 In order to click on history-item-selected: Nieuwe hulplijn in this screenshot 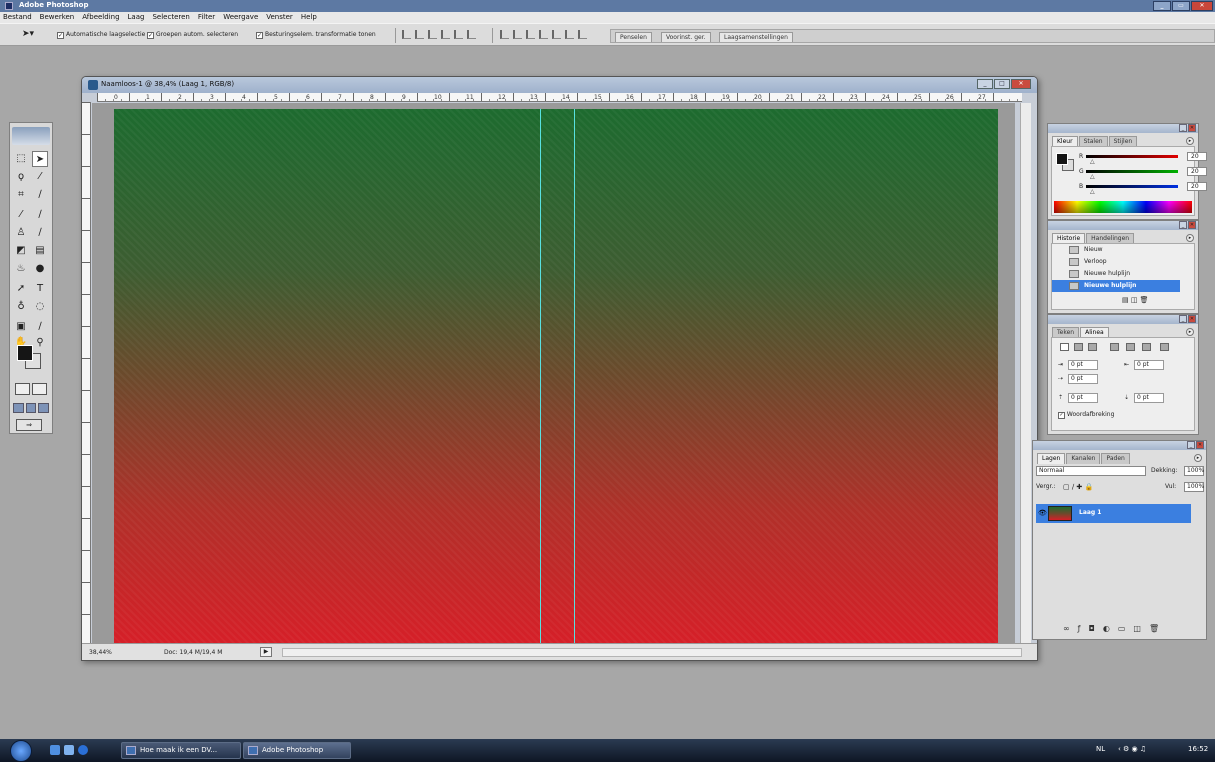, I will do `click(1116, 286)`.